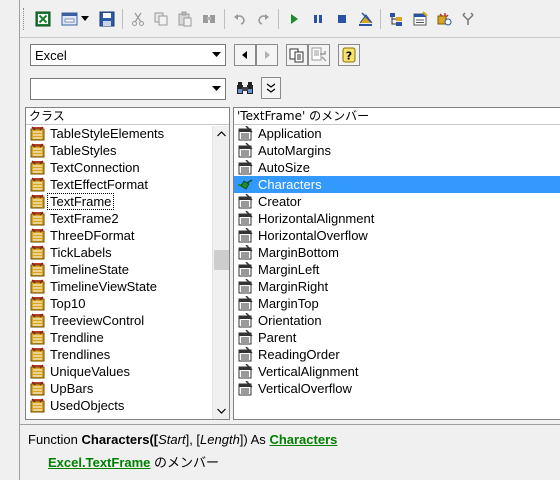  I want to click on back-button, so click(245, 55).